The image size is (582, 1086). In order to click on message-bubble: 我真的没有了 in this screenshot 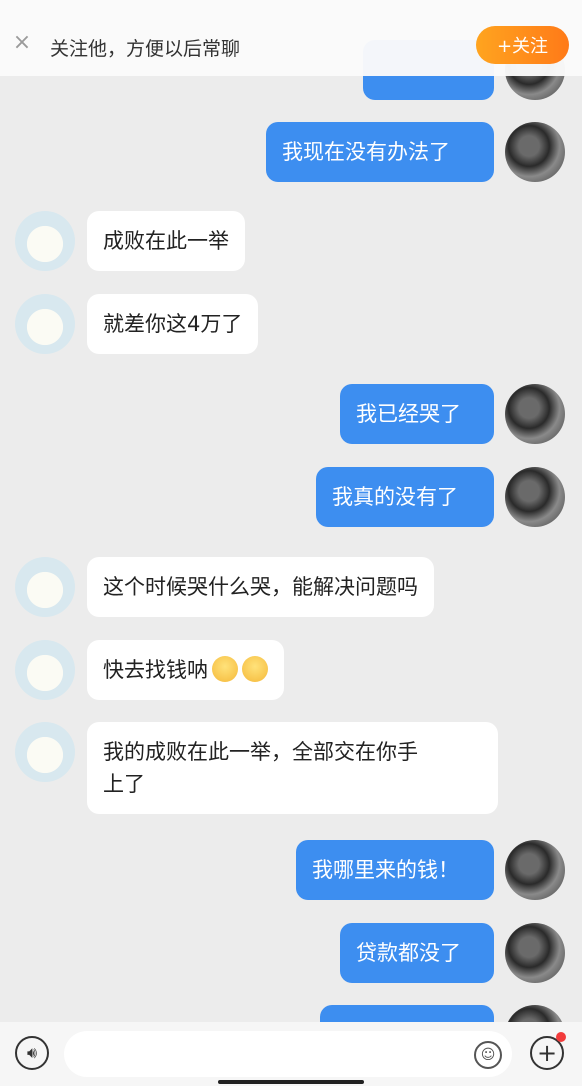, I will do `click(405, 497)`.